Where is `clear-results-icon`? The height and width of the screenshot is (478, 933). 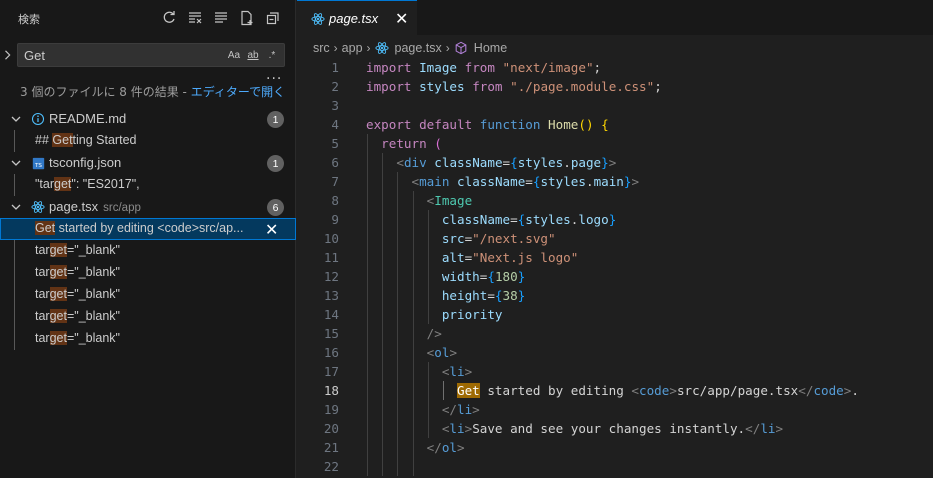 clear-results-icon is located at coordinates (195, 18).